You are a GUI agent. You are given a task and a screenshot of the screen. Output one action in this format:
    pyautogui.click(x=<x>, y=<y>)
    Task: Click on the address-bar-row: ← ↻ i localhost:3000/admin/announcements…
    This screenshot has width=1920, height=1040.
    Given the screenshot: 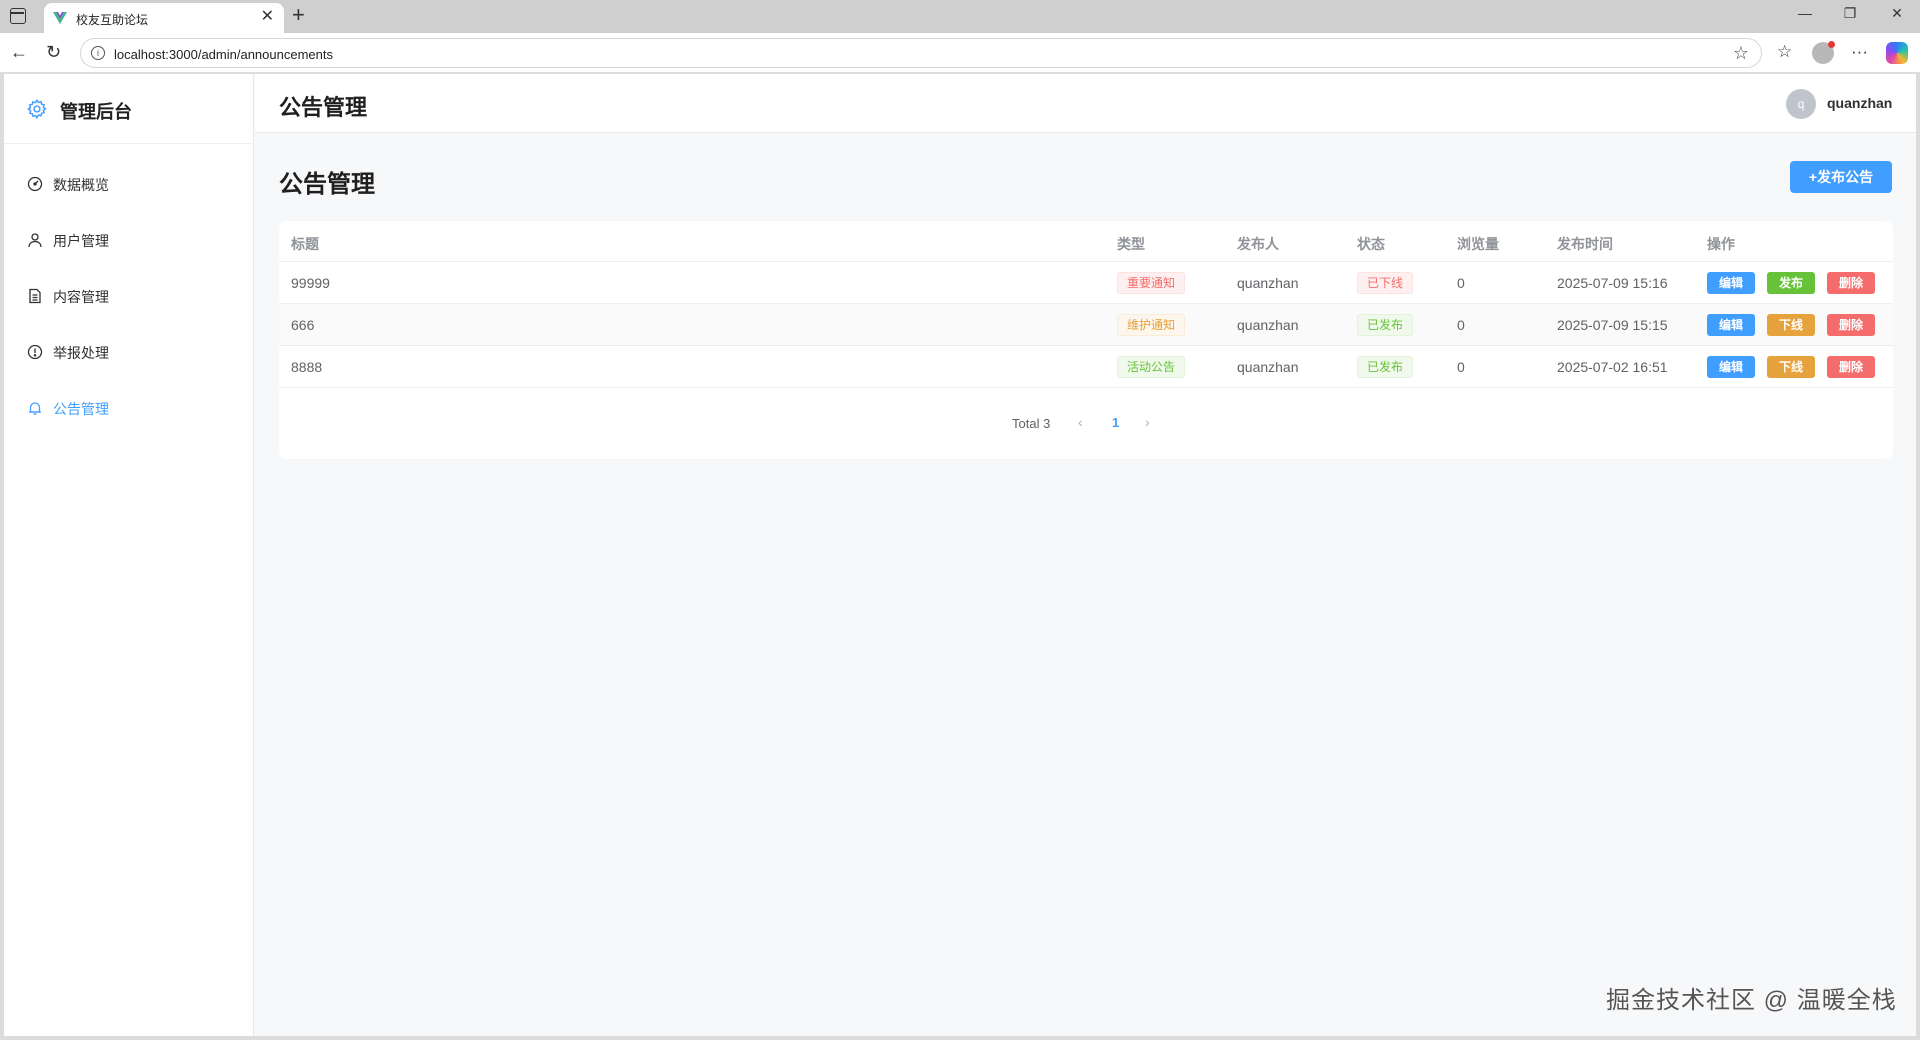 What is the action you would take?
    pyautogui.click(x=960, y=53)
    